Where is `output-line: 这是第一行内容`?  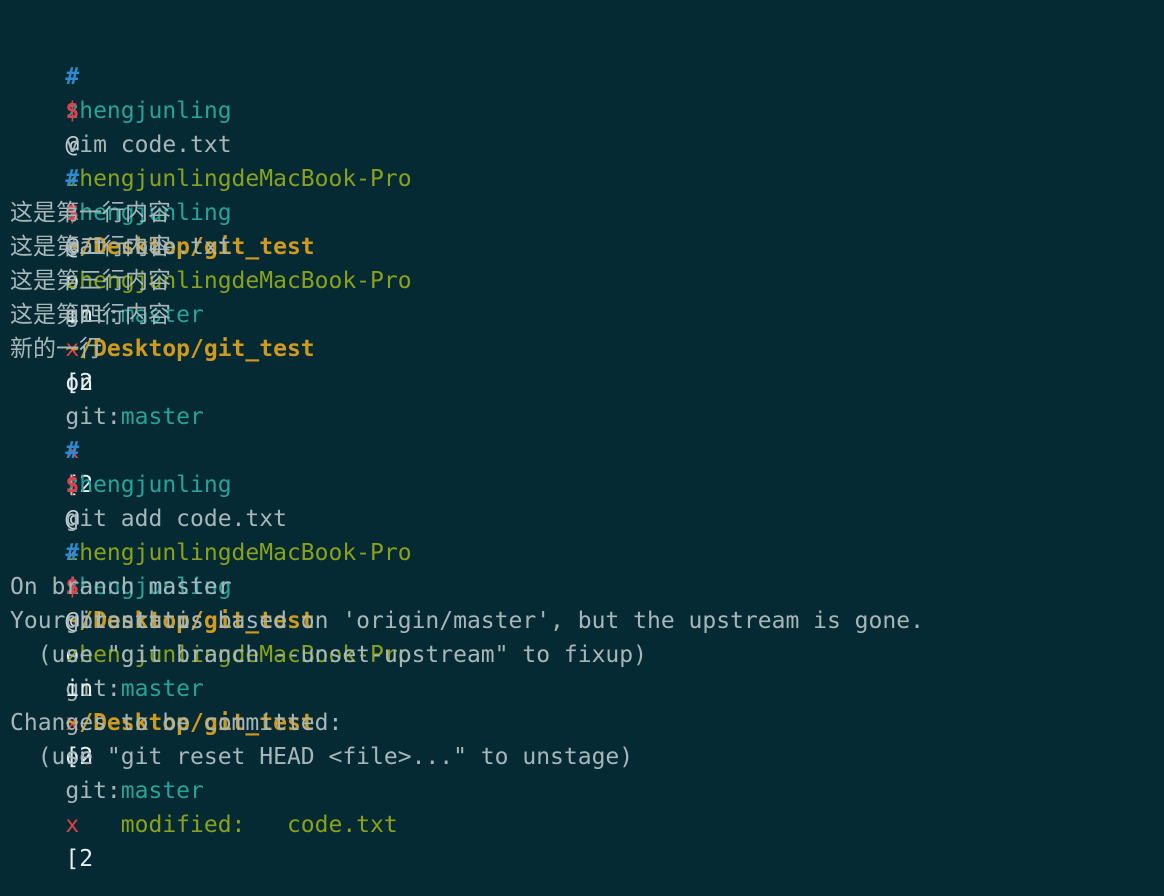 output-line: 这是第一行内容 is located at coordinates (90, 213).